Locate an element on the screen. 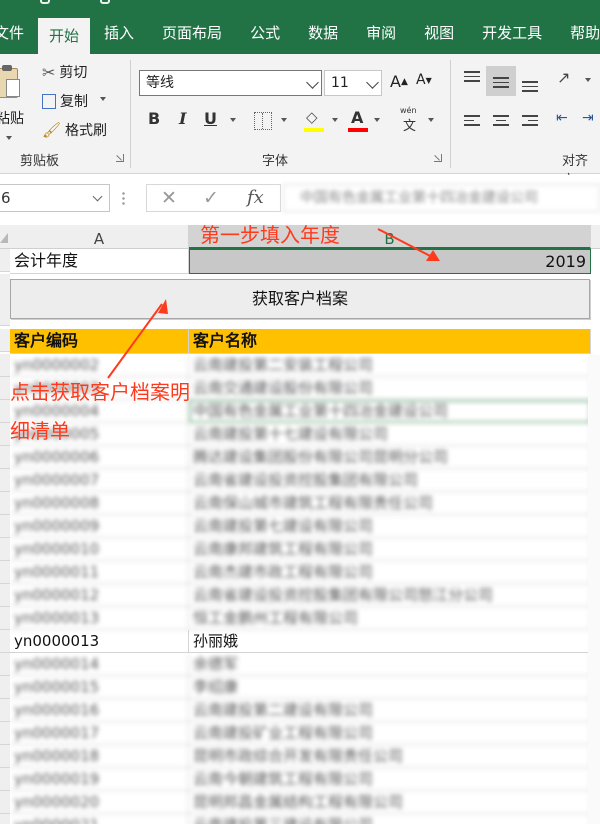 The image size is (600, 824). customer-name-cell: 余德军 is located at coordinates (390, 664).